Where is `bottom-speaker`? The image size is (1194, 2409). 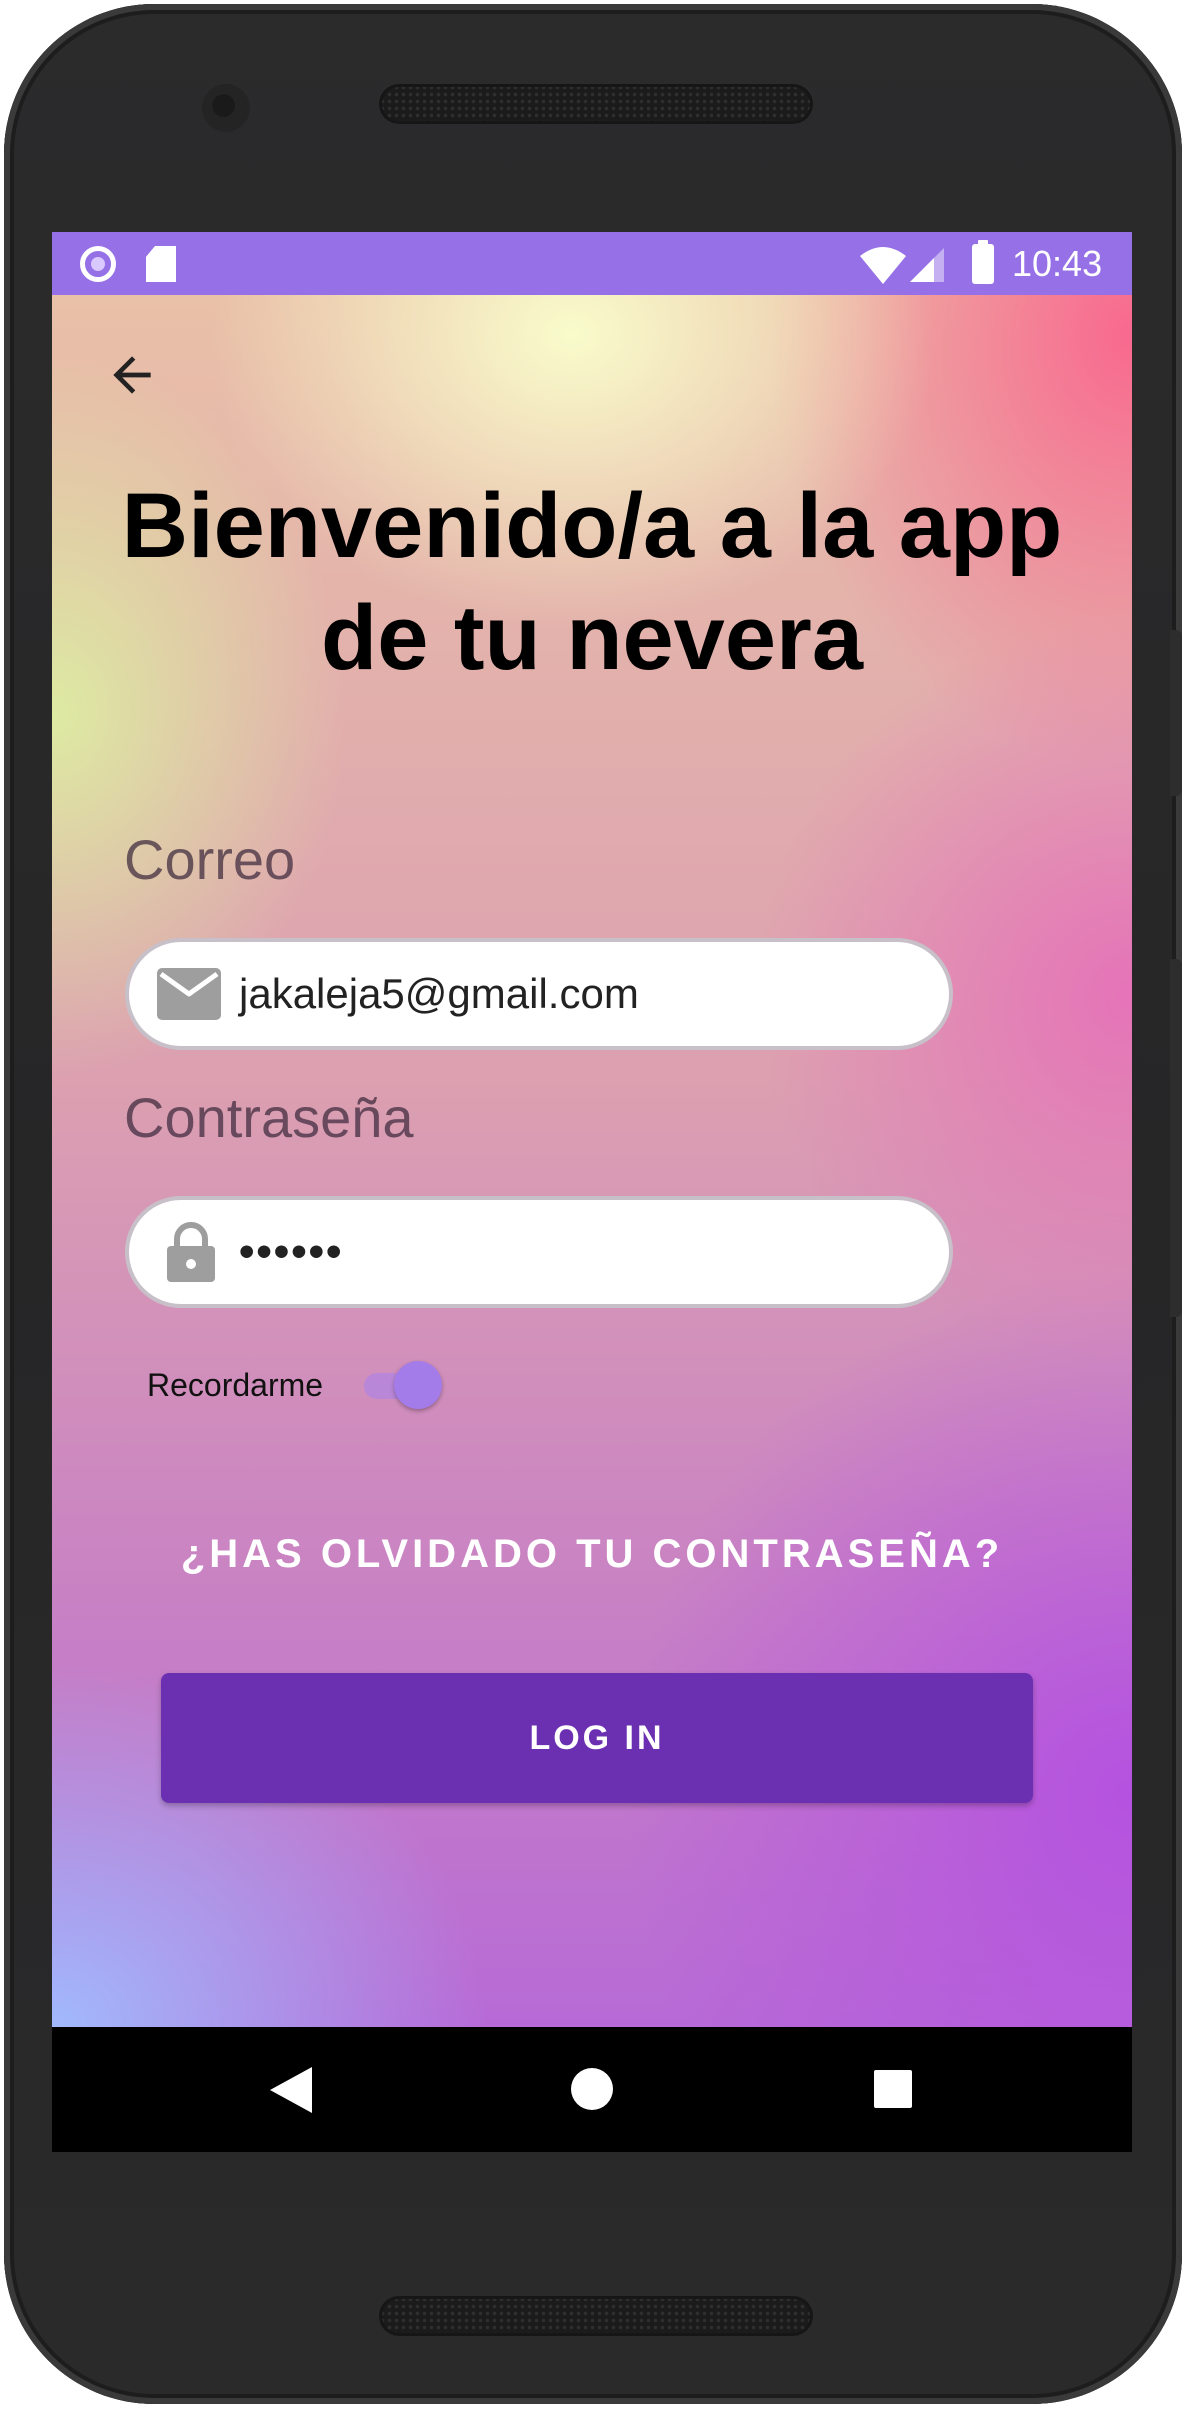 bottom-speaker is located at coordinates (596, 2316).